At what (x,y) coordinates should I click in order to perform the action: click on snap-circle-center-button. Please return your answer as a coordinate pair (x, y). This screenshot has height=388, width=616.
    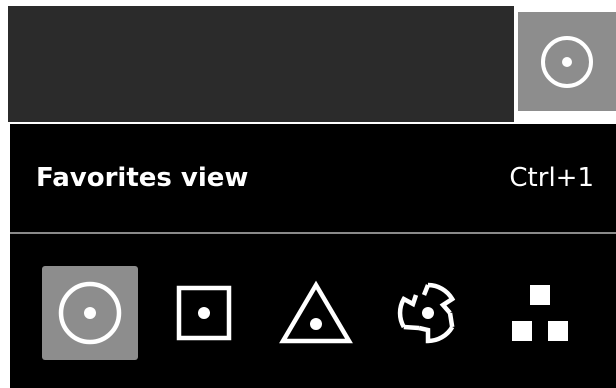
    Looking at the image, I should click on (90, 313).